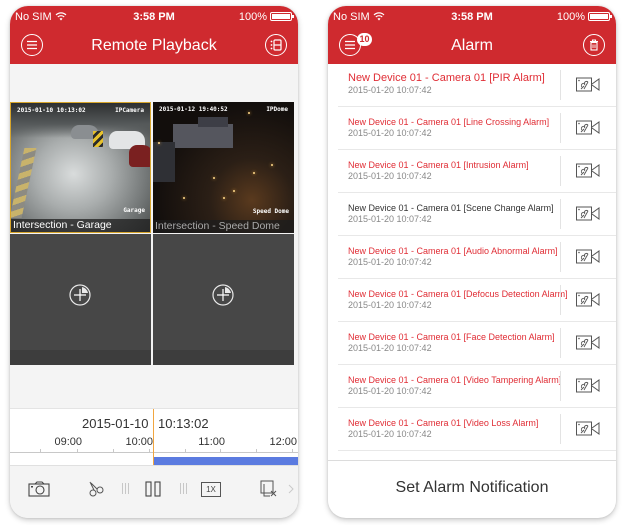 This screenshot has height=525, width=623. Describe the element at coordinates (80, 225) in the screenshot. I see `tile-caption: Intersection - Garage` at that location.